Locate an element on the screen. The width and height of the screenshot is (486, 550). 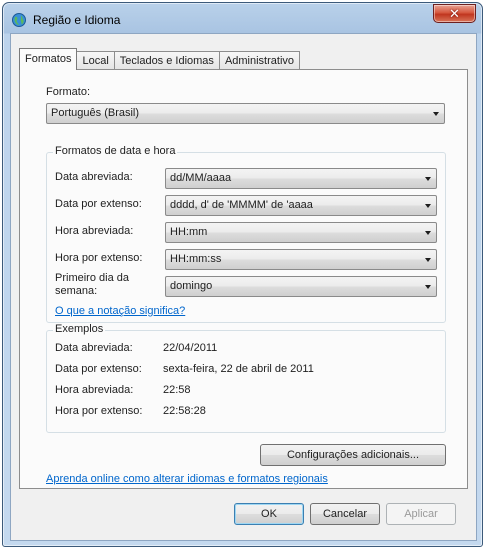
long-date-label: Data por extenso: is located at coordinates (98, 204).